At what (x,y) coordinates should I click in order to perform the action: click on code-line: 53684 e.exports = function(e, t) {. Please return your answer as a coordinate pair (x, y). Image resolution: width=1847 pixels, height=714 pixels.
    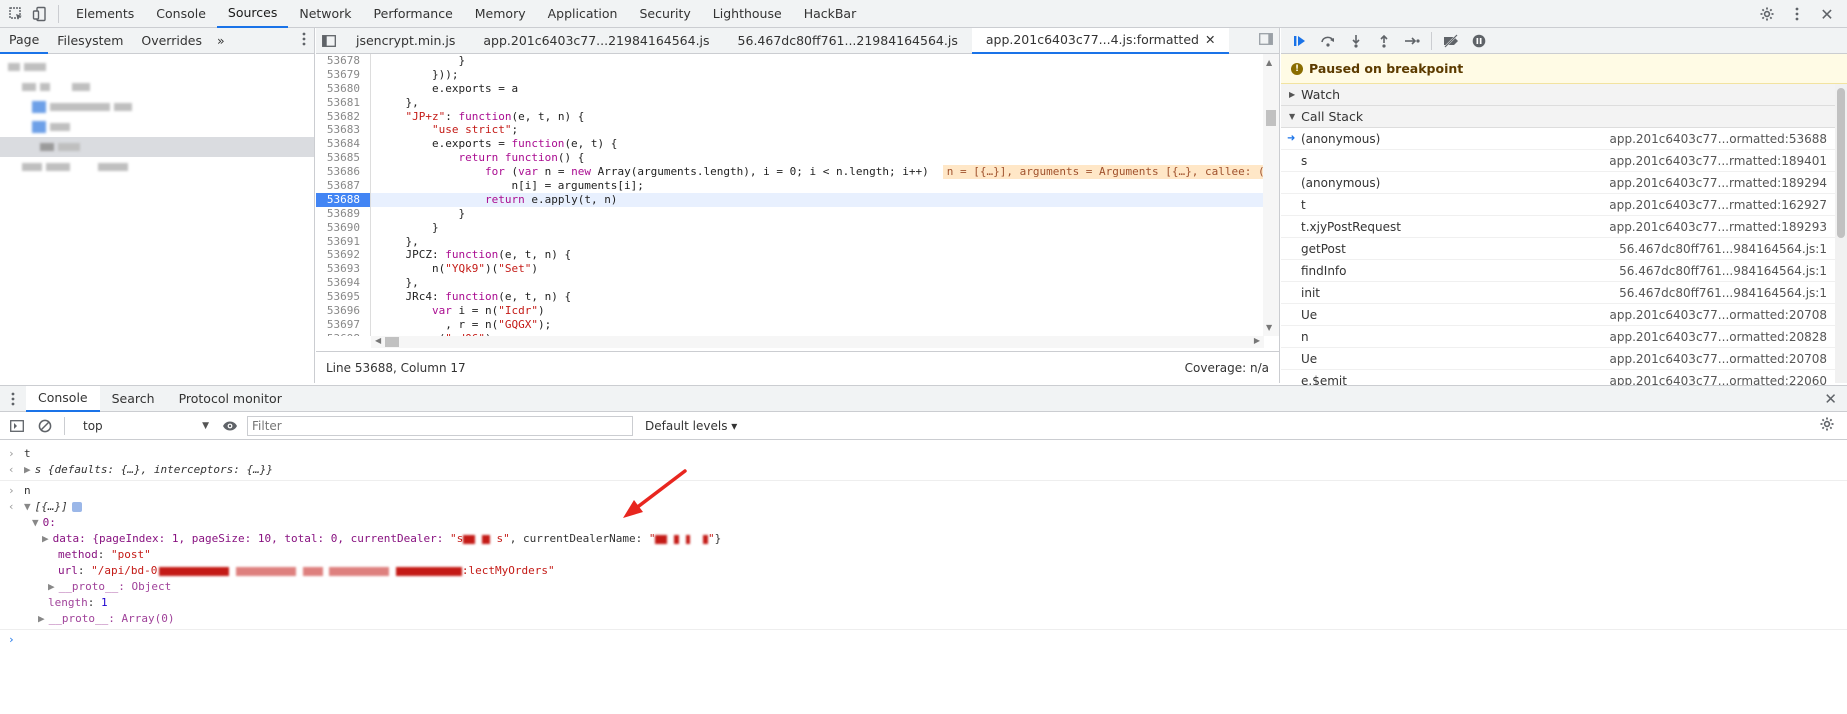
    Looking at the image, I should click on (790, 144).